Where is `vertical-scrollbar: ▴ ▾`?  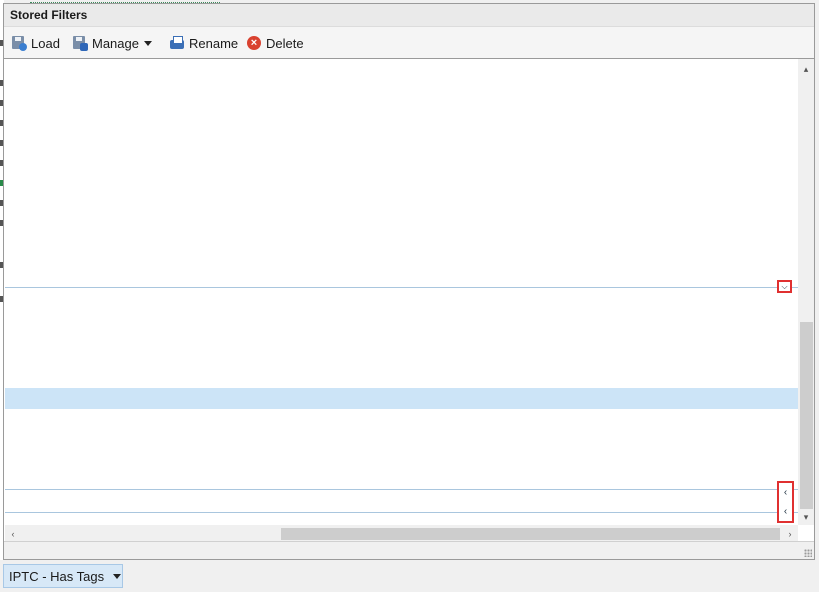 vertical-scrollbar: ▴ ▾ is located at coordinates (806, 292).